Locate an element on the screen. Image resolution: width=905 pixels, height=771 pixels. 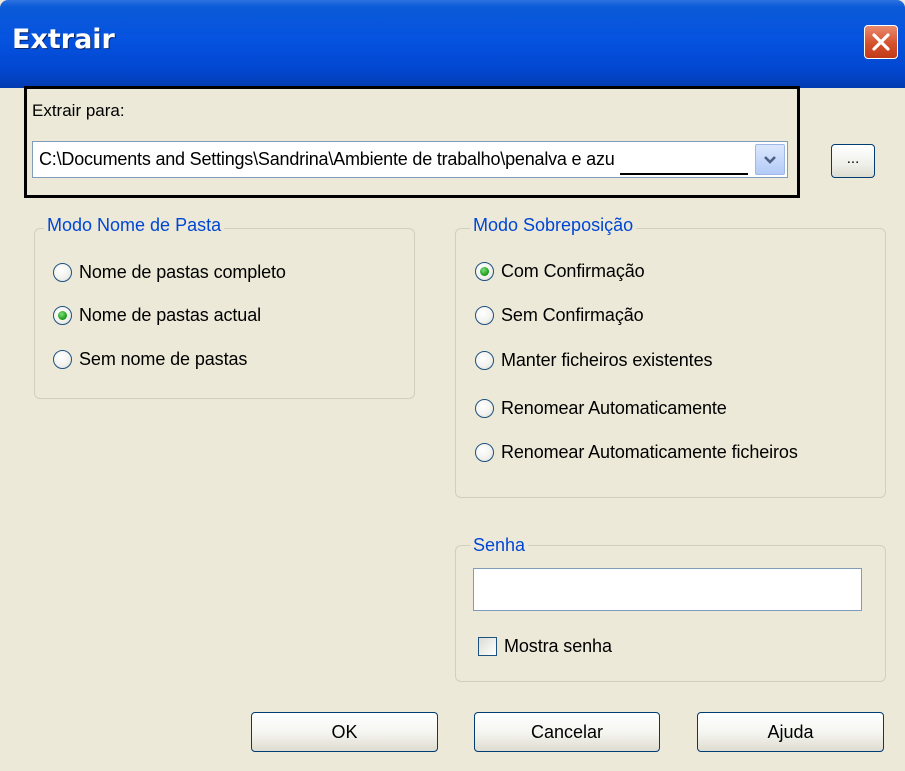
path-dropdown-button is located at coordinates (770, 159).